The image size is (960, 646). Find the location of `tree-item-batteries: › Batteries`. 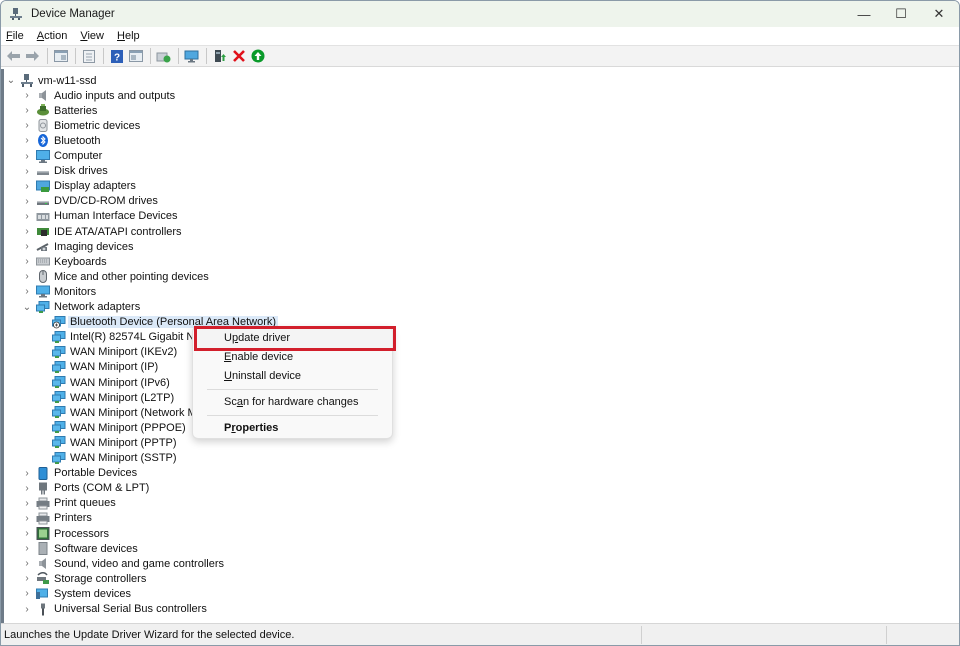

tree-item-batteries: › Batteries is located at coordinates (59, 110).